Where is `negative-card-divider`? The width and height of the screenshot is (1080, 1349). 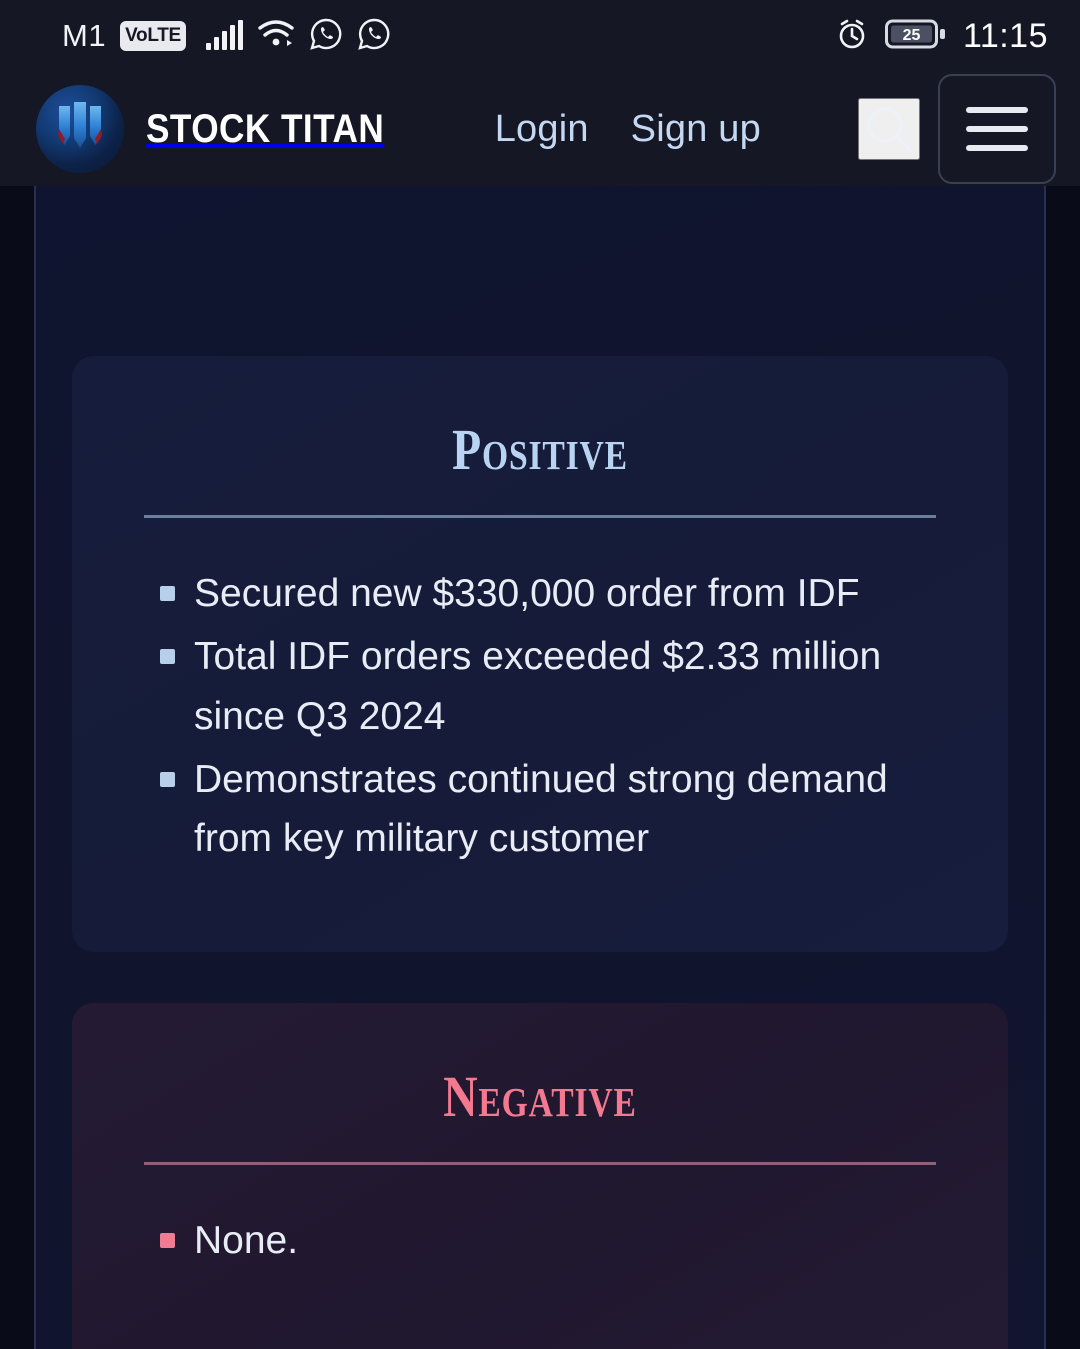 negative-card-divider is located at coordinates (540, 1163).